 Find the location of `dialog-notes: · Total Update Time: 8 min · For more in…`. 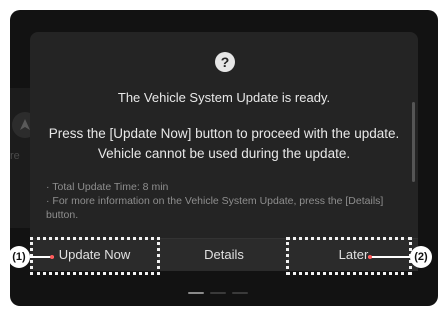

dialog-notes: · Total Update Time: 8 min · For more in… is located at coordinates (228, 201).